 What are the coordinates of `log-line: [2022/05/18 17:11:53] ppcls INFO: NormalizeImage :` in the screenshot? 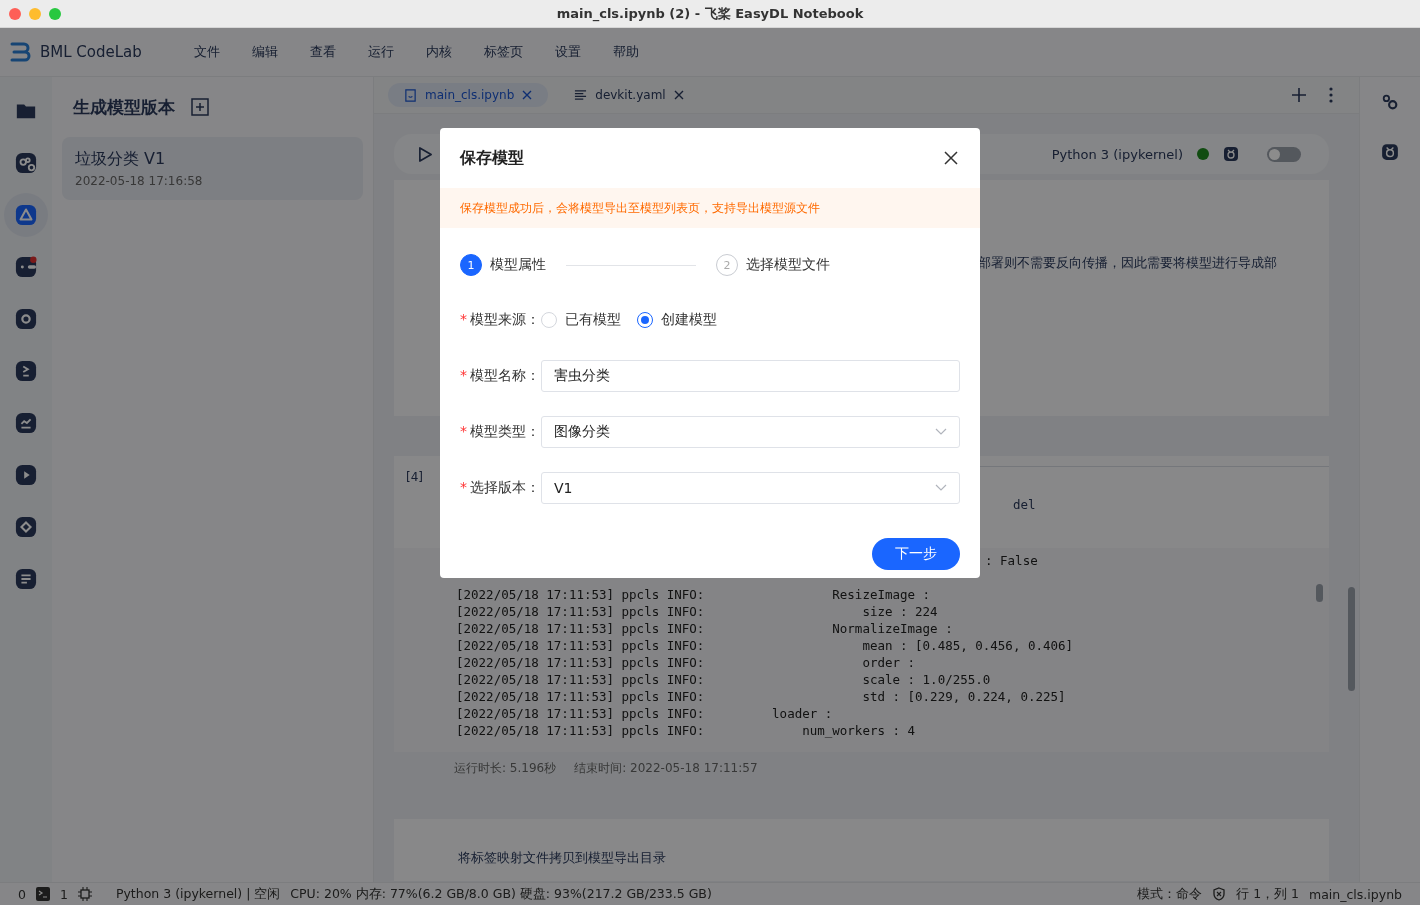 It's located at (705, 628).